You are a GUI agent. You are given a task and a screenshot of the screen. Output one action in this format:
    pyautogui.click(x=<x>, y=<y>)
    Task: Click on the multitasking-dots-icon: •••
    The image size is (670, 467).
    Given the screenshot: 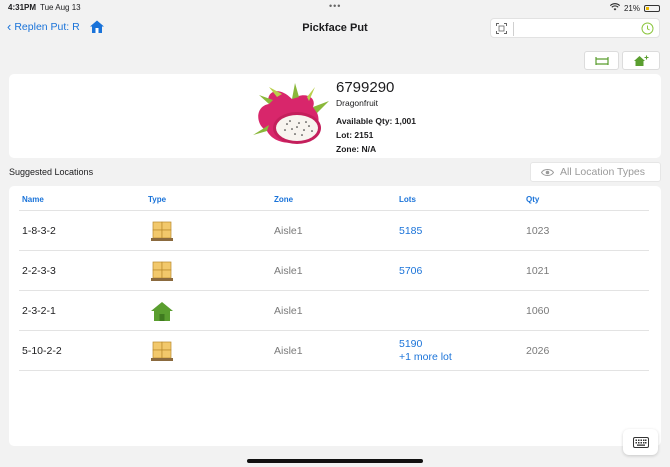 What is the action you would take?
    pyautogui.click(x=335, y=6)
    